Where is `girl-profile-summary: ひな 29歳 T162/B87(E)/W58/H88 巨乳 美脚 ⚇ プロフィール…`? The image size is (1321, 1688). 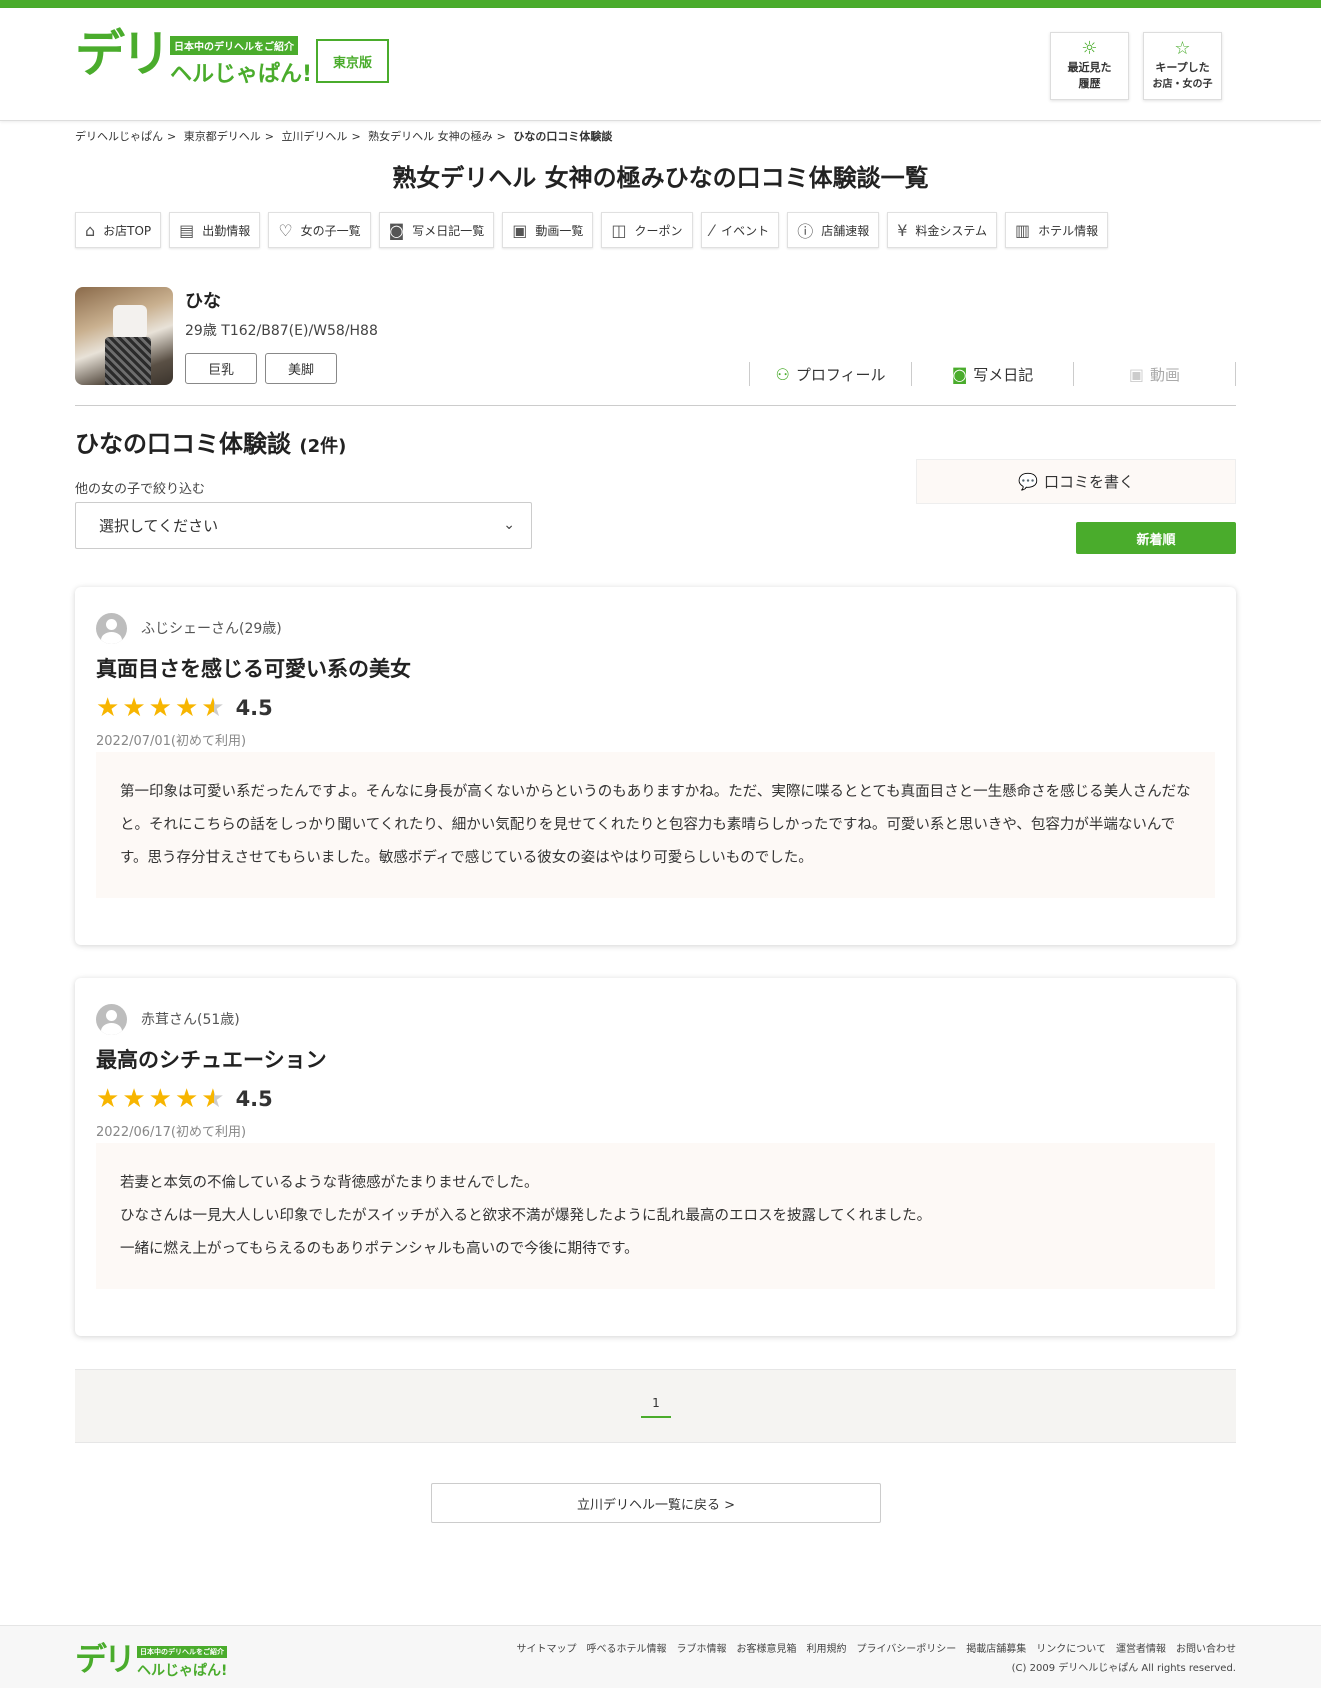 girl-profile-summary: ひな 29歳 T162/B87(E)/W58/H88 巨乳 美脚 ⚇ プロフィール… is located at coordinates (655, 346).